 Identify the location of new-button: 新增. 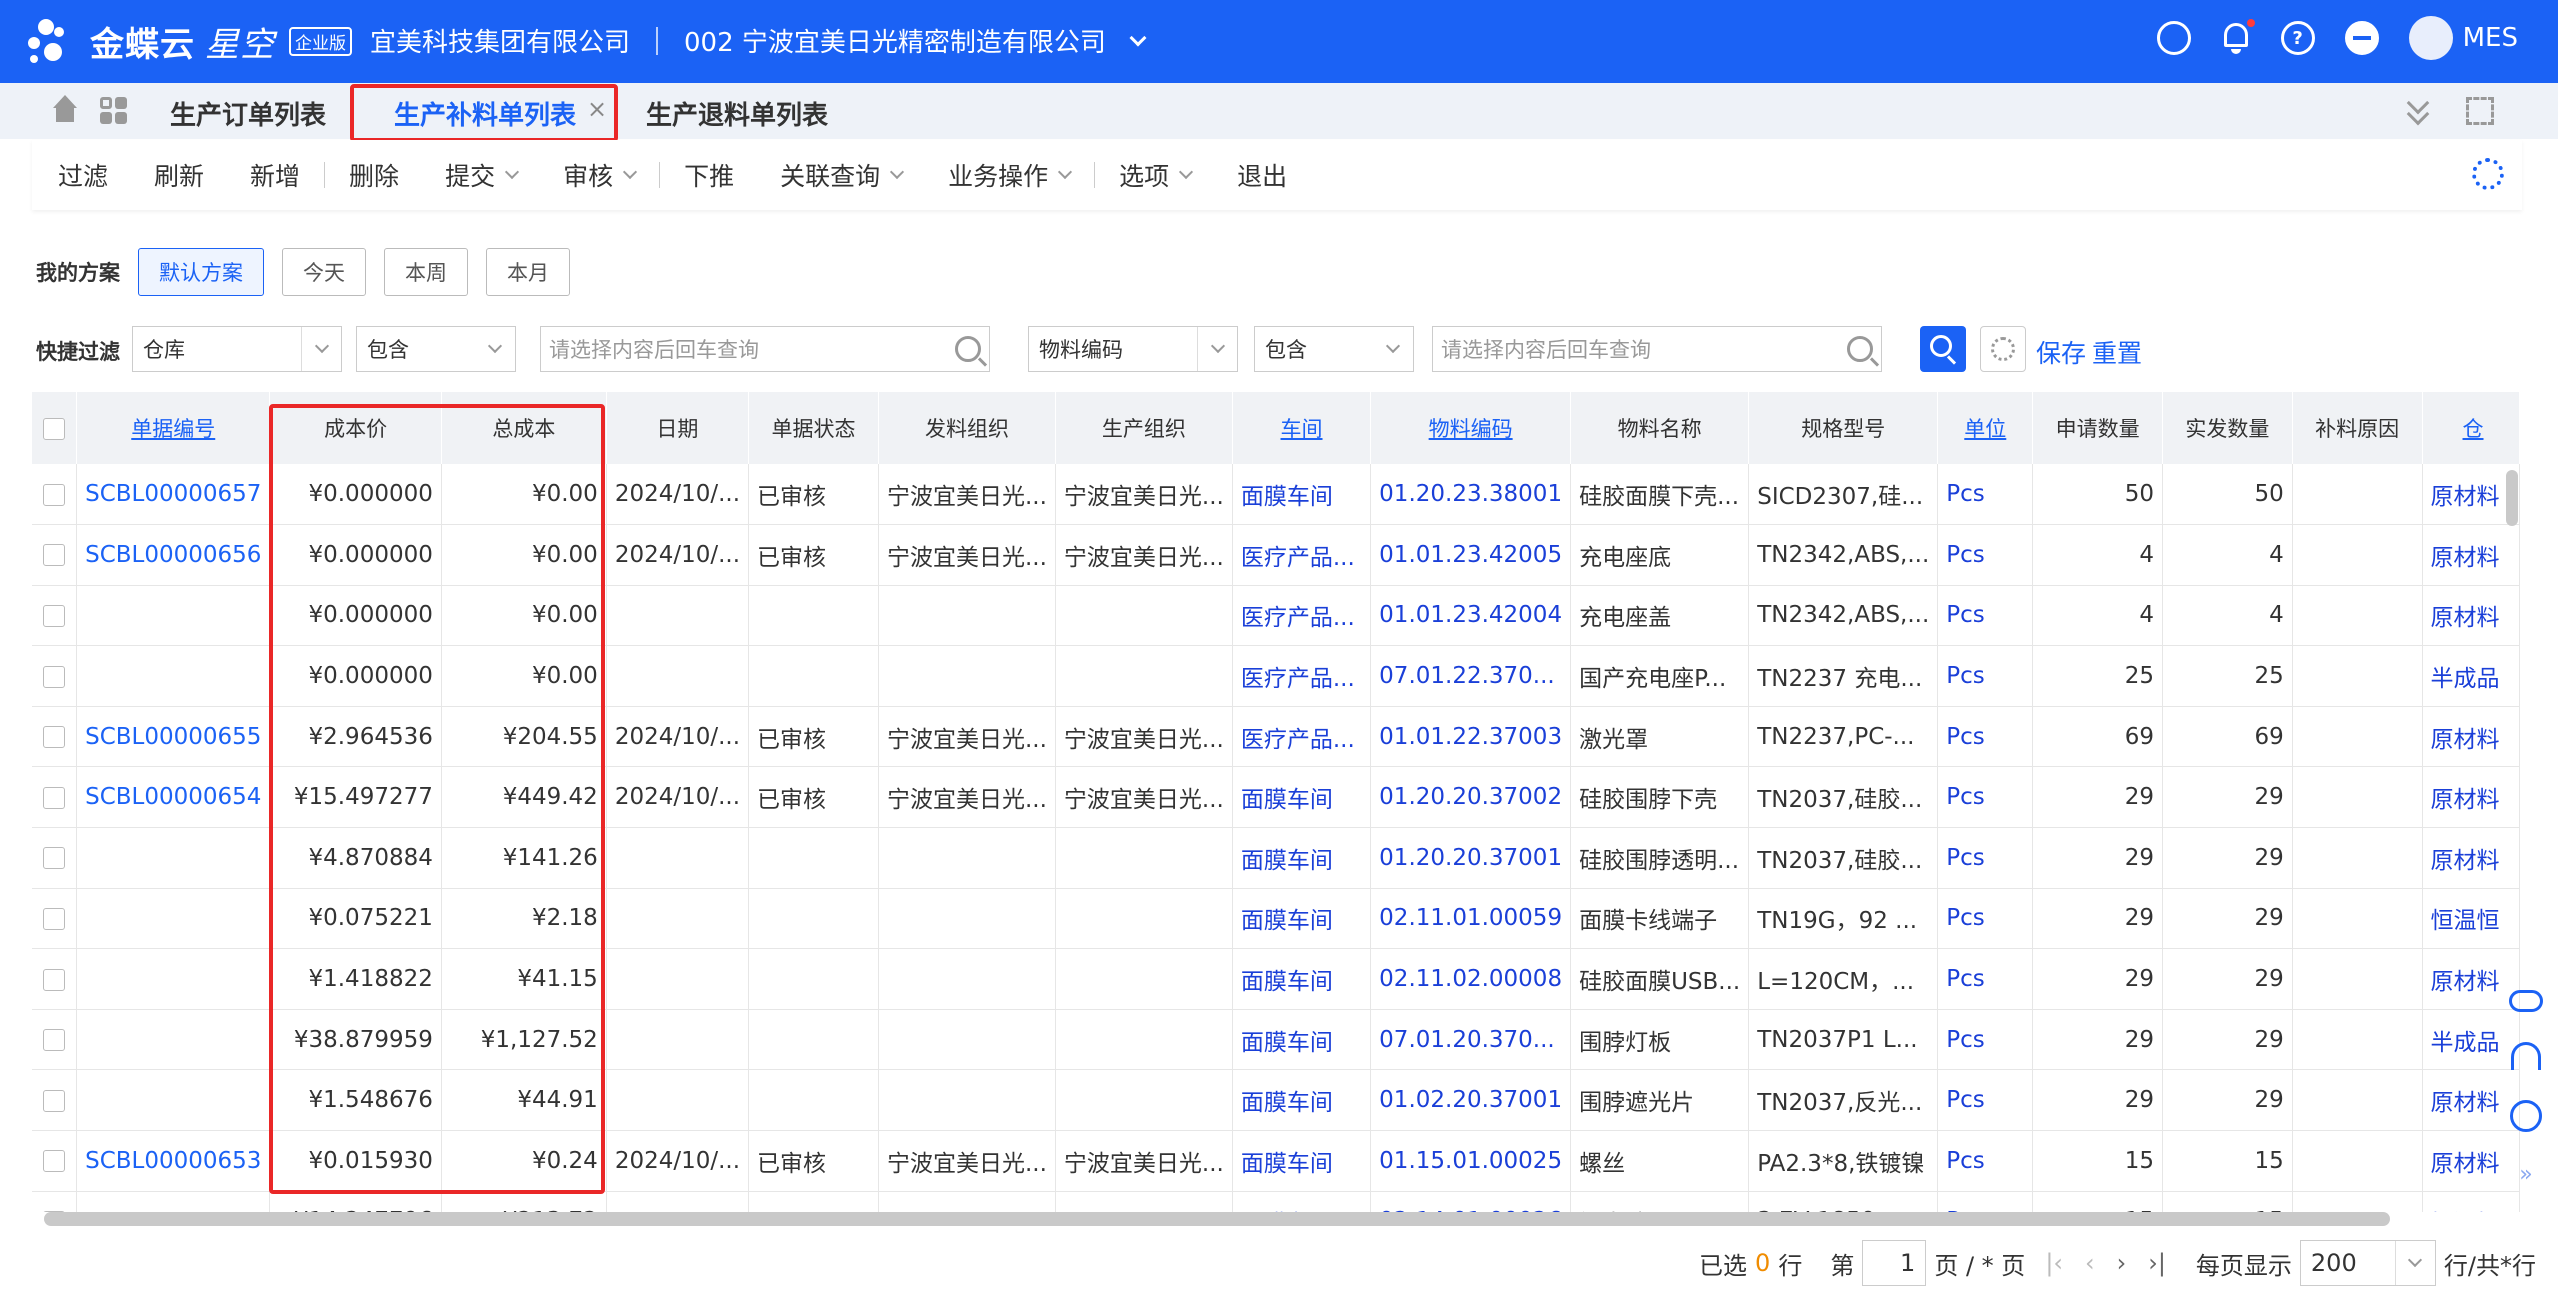
(275, 175).